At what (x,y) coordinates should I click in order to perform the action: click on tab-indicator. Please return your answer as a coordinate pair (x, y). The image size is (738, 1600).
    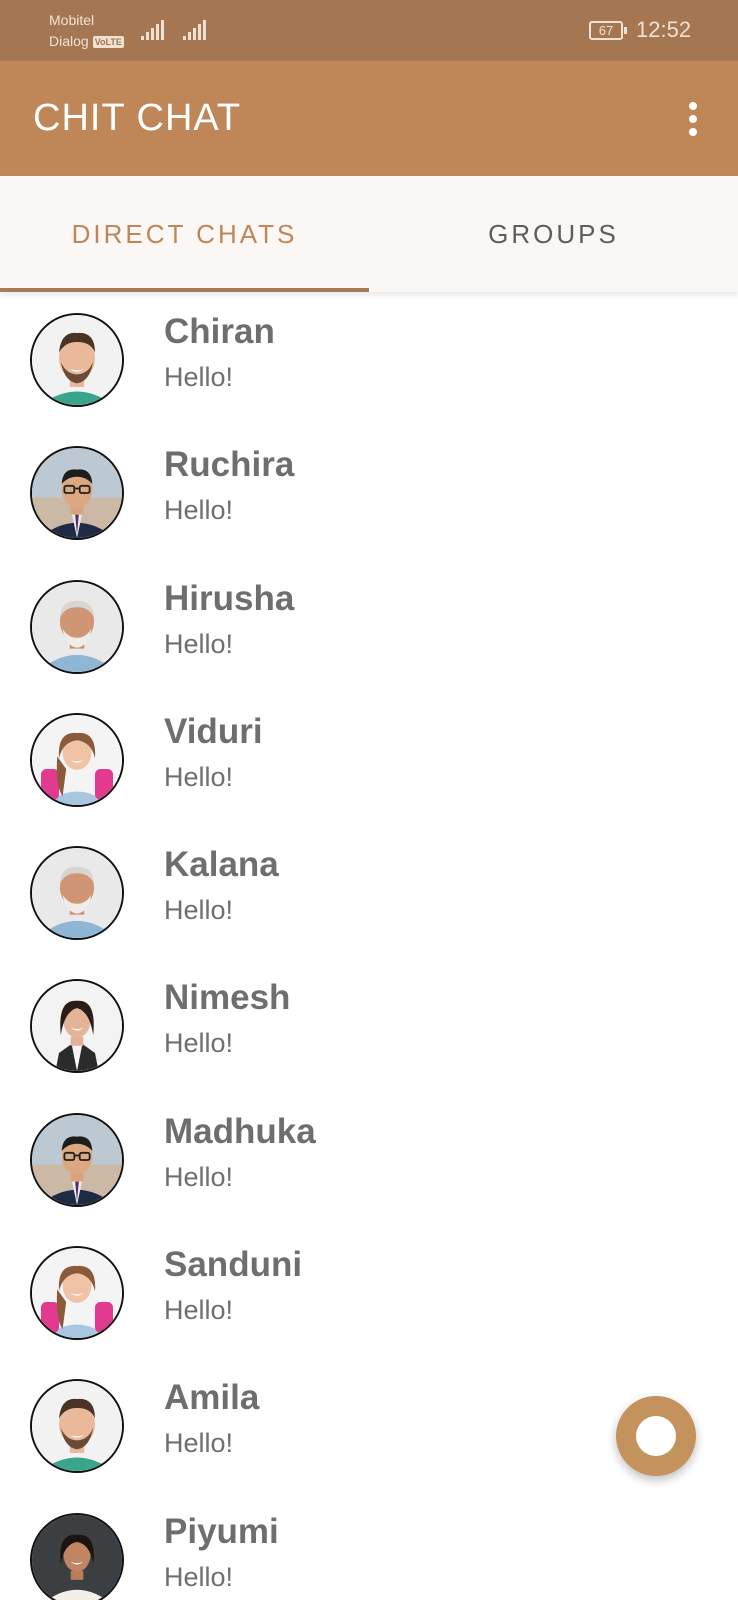
    Looking at the image, I should click on (184, 290).